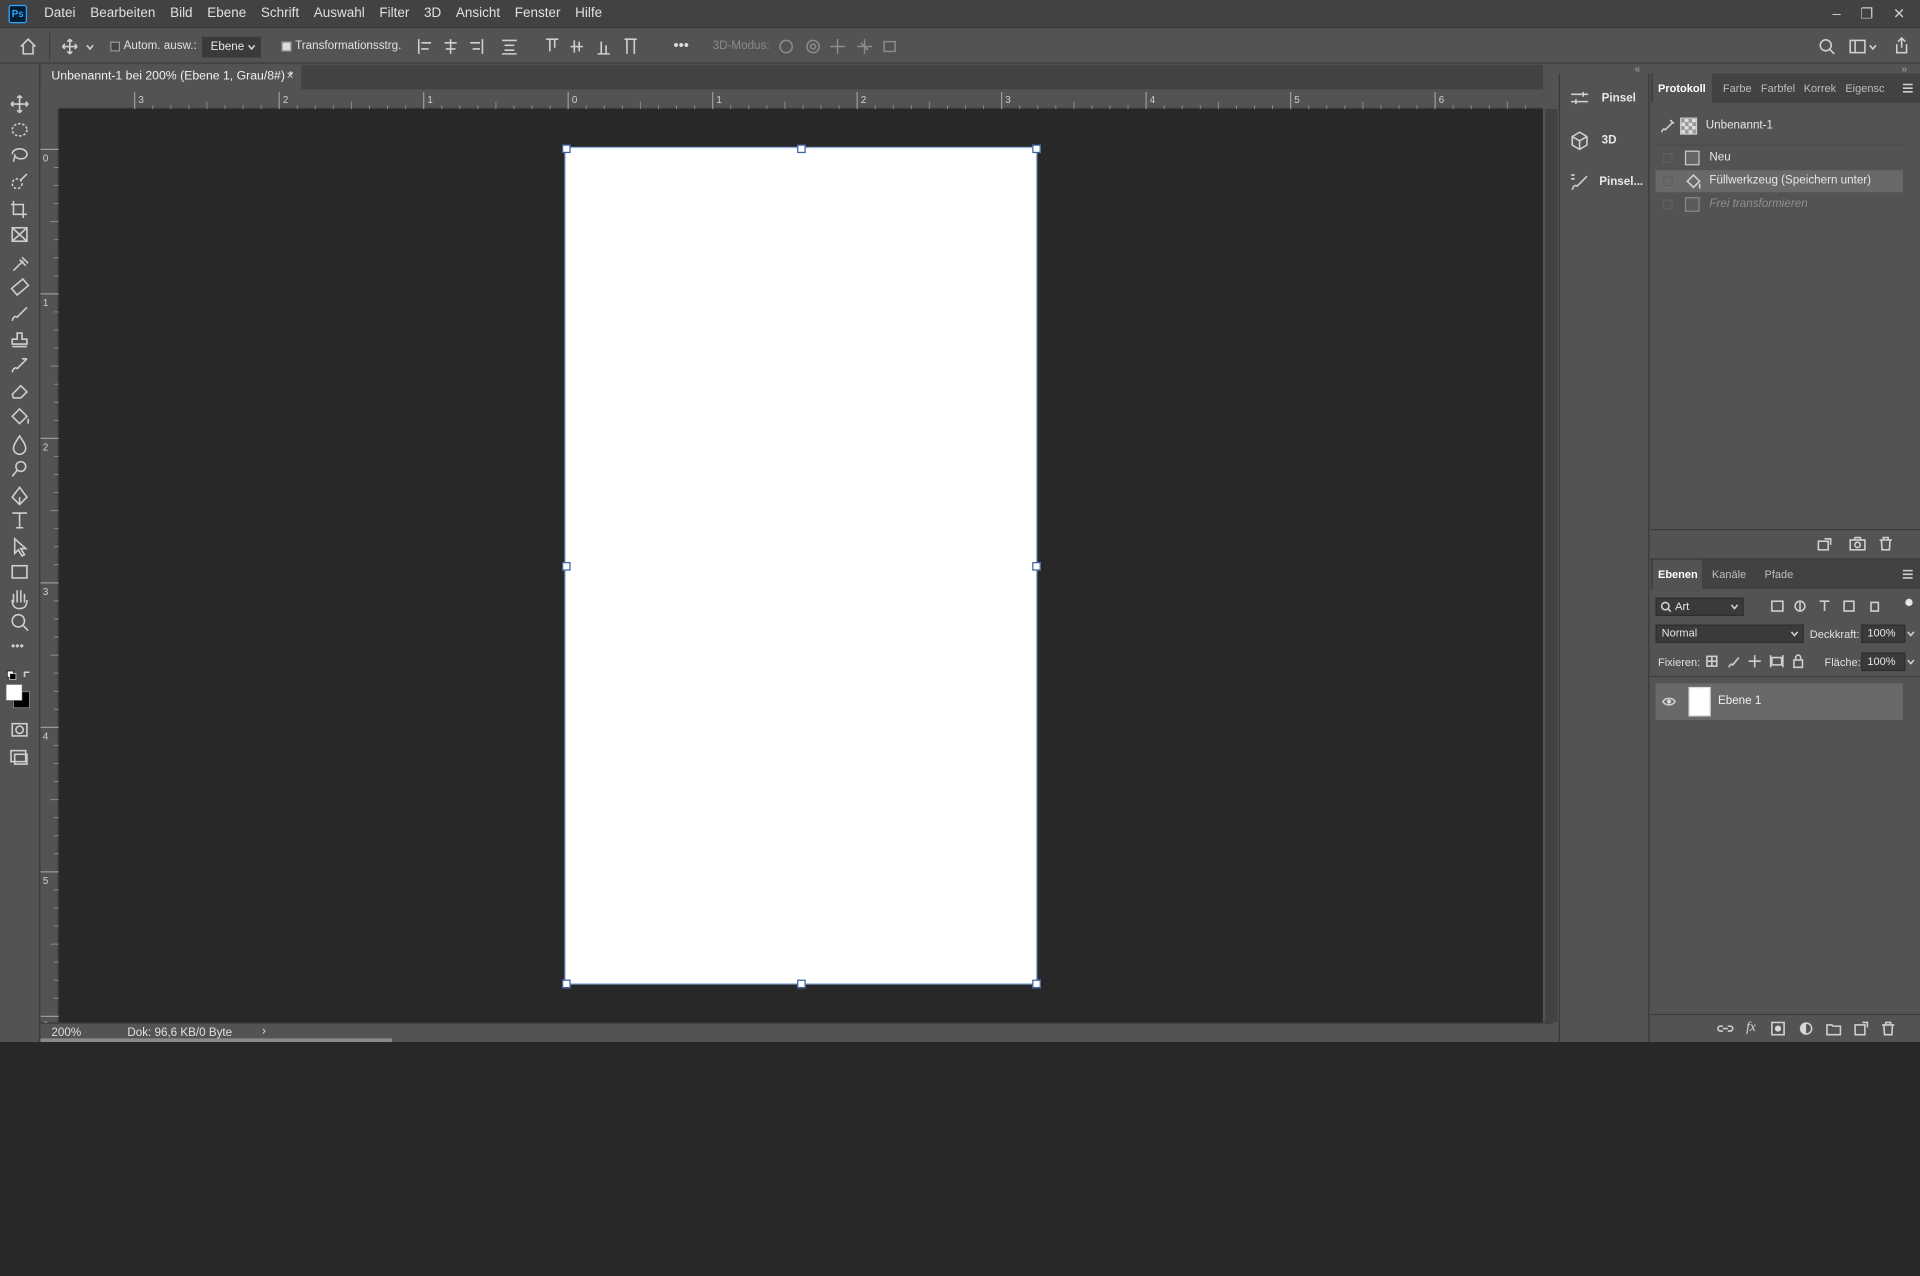 This screenshot has height=1276, width=1920. I want to click on menu-3d: 3D, so click(433, 13).